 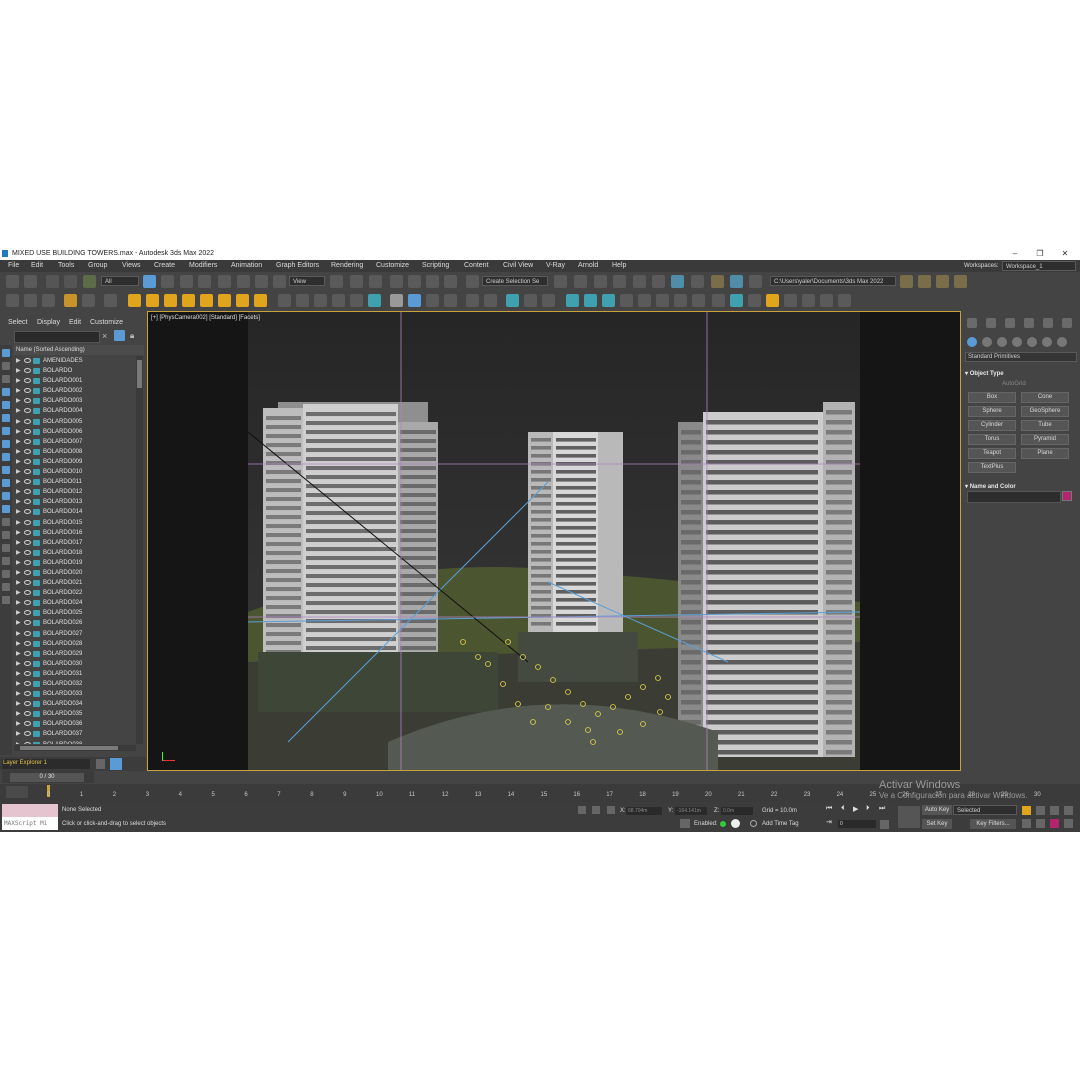 I want to click on scene-explorer-toggle-icon, so click(x=116, y=764).